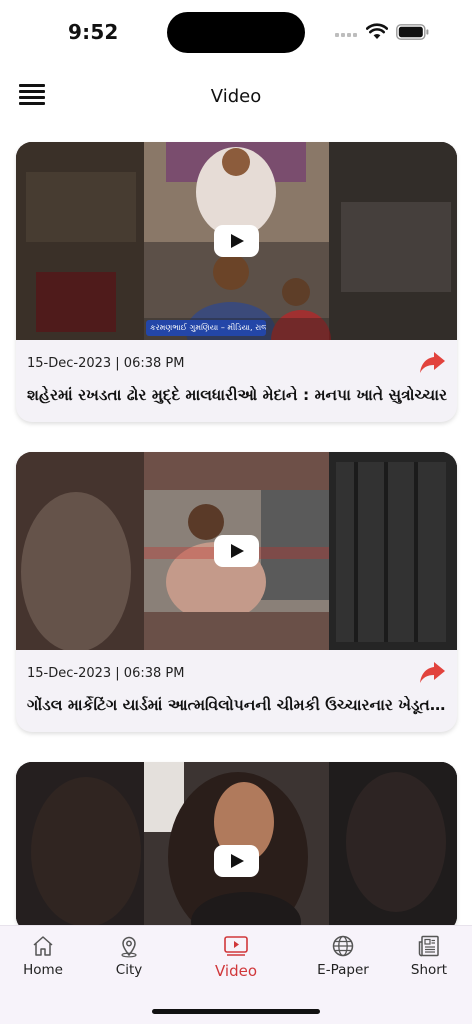  I want to click on app-header: Video, so click(236, 97).